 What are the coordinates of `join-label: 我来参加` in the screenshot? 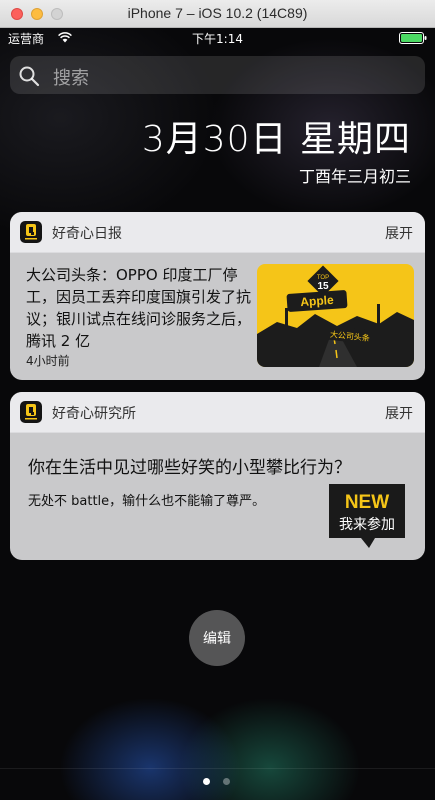 It's located at (367, 524).